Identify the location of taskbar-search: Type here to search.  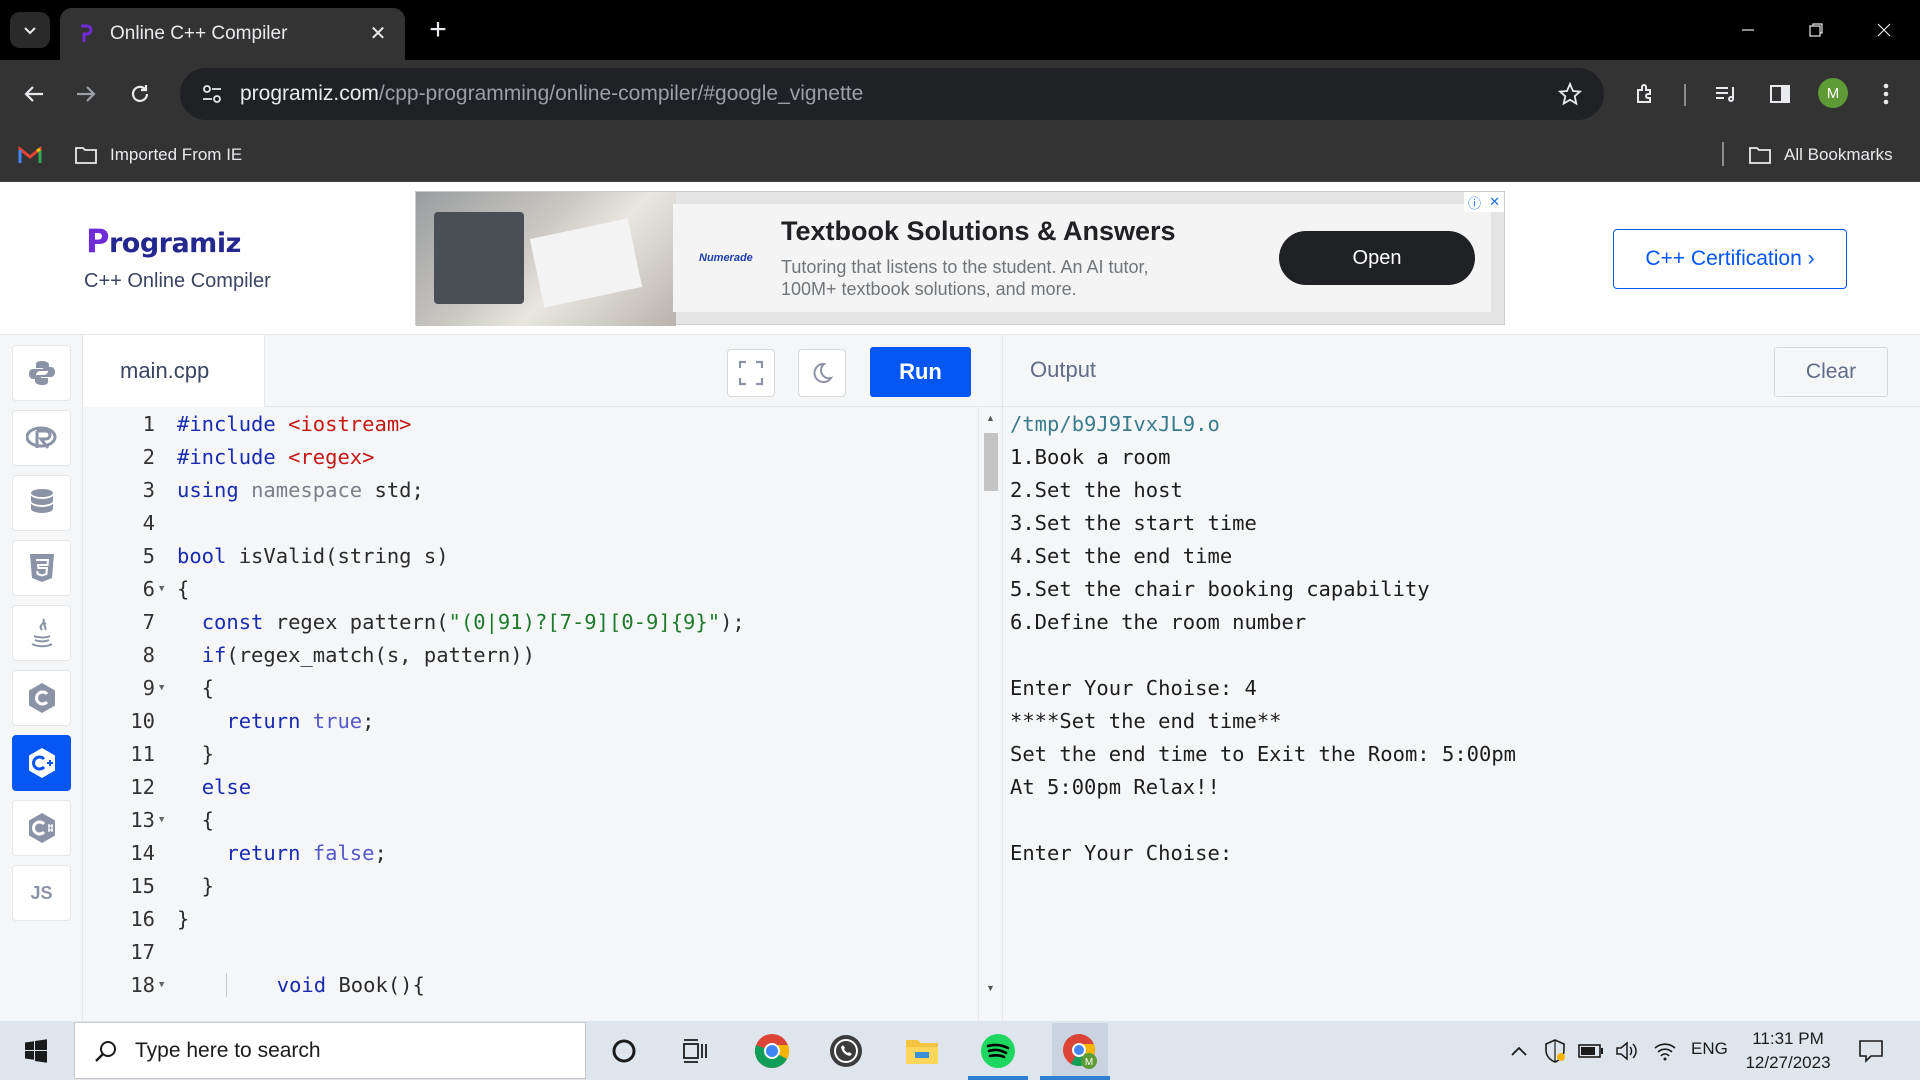
(330, 1050).